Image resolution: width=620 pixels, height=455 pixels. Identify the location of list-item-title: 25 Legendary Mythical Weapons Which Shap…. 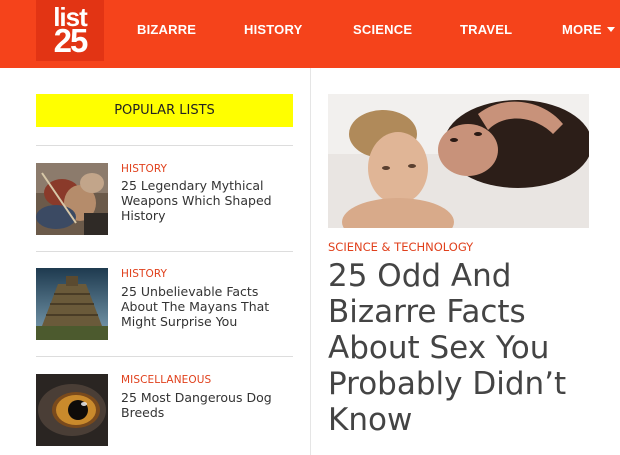
(207, 200).